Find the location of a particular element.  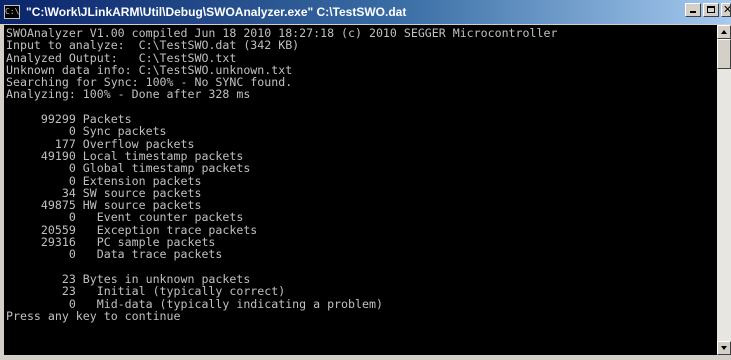

console-line: 0 Data trace packets is located at coordinates (114, 254).